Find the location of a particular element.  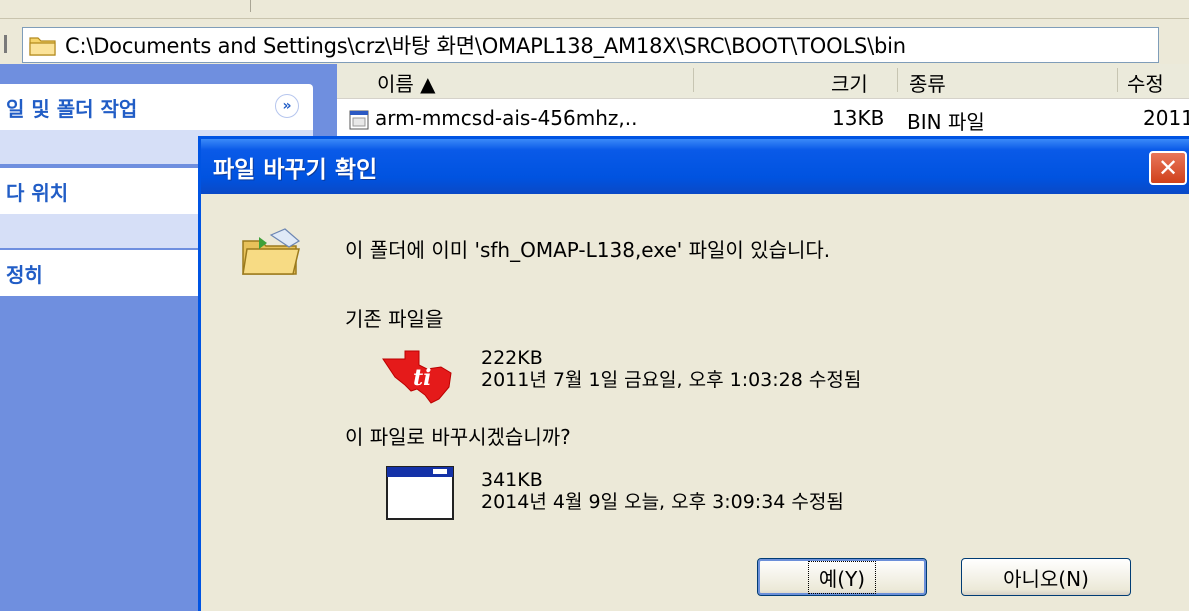

replace-question: 이 파일로 바꾸시겠습니까? is located at coordinates (458, 437).